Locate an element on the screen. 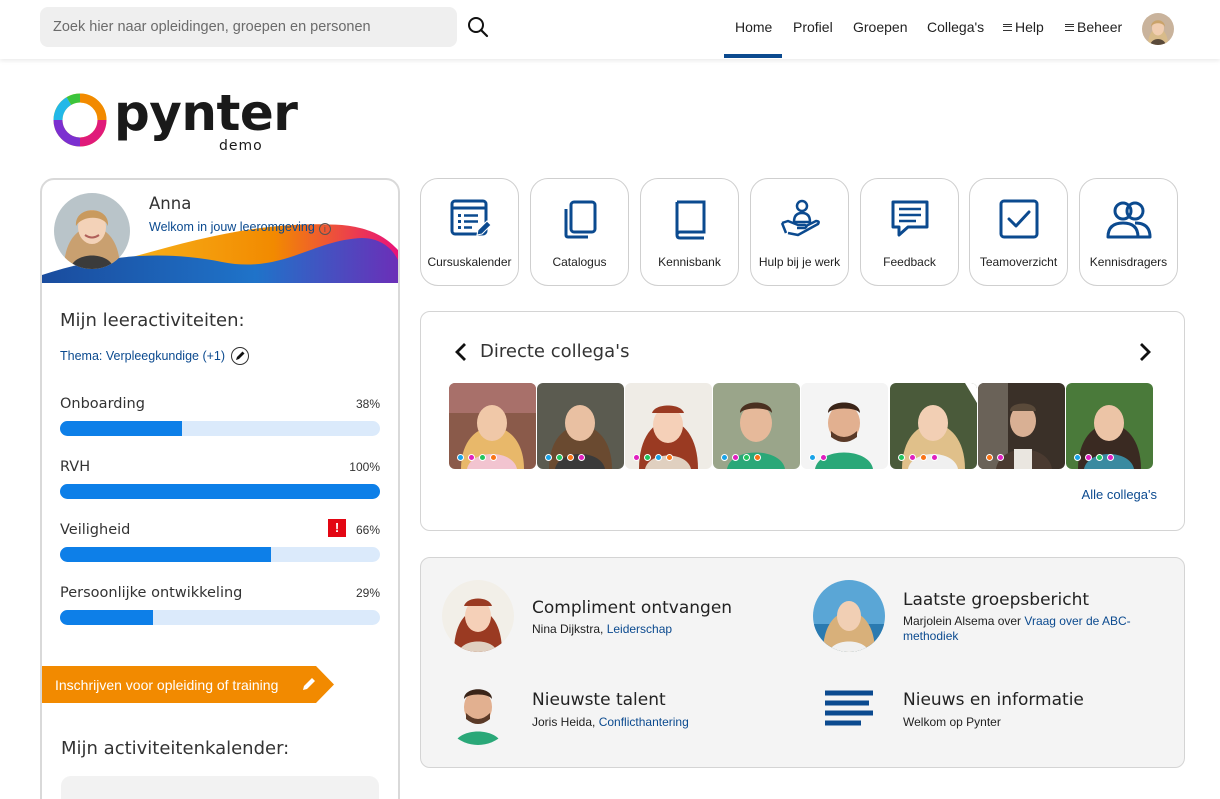 This screenshot has height=799, width=1220. activity-percent: 38% is located at coordinates (367, 404).